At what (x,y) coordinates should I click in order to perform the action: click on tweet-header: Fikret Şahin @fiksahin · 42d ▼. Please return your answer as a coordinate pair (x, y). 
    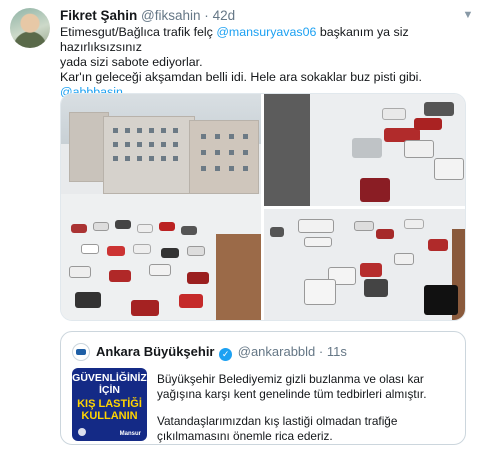
    Looking at the image, I should click on (268, 17).